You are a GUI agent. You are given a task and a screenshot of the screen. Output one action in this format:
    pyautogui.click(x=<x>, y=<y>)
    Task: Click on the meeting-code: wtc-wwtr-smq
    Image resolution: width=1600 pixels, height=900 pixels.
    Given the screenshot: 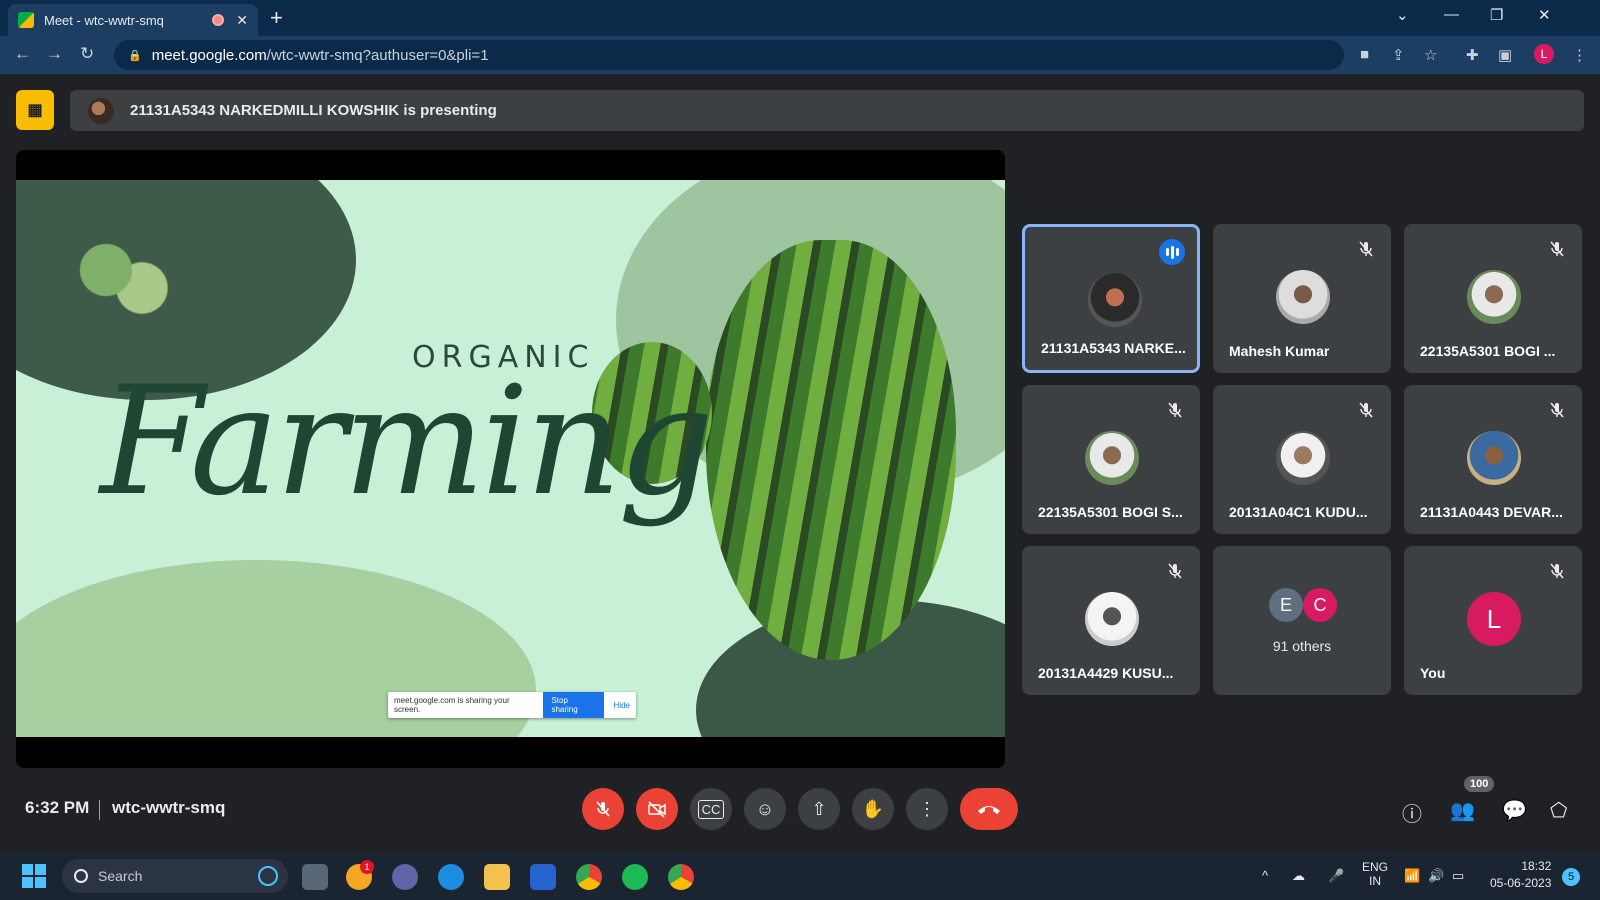 What is the action you would take?
    pyautogui.click(x=169, y=807)
    